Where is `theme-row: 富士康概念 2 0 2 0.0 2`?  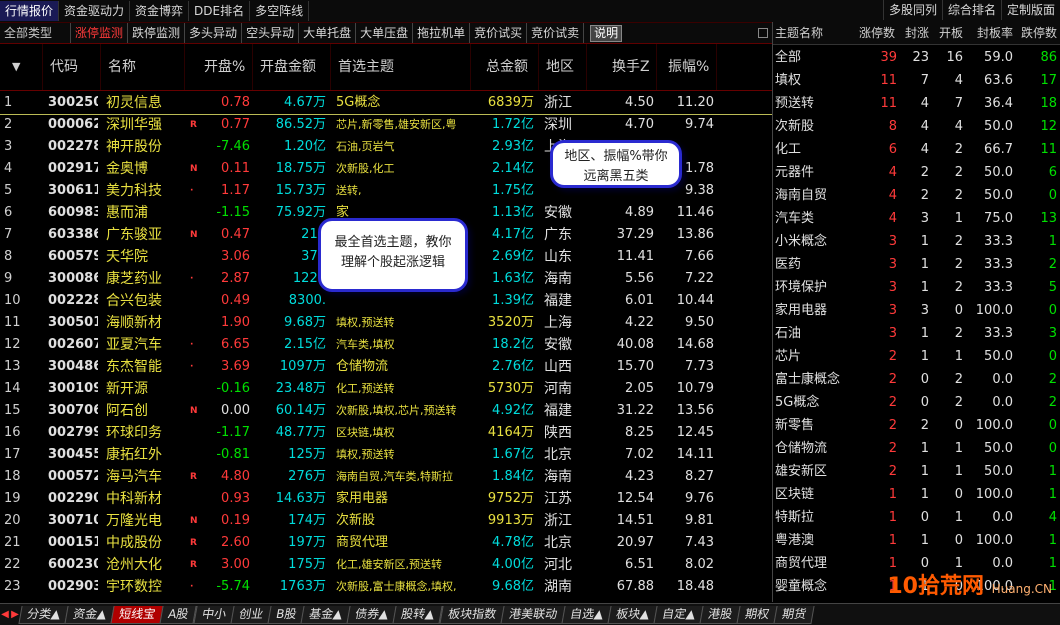
theme-row: 富士康概念 2 0 2 0.0 2 is located at coordinates (916, 379).